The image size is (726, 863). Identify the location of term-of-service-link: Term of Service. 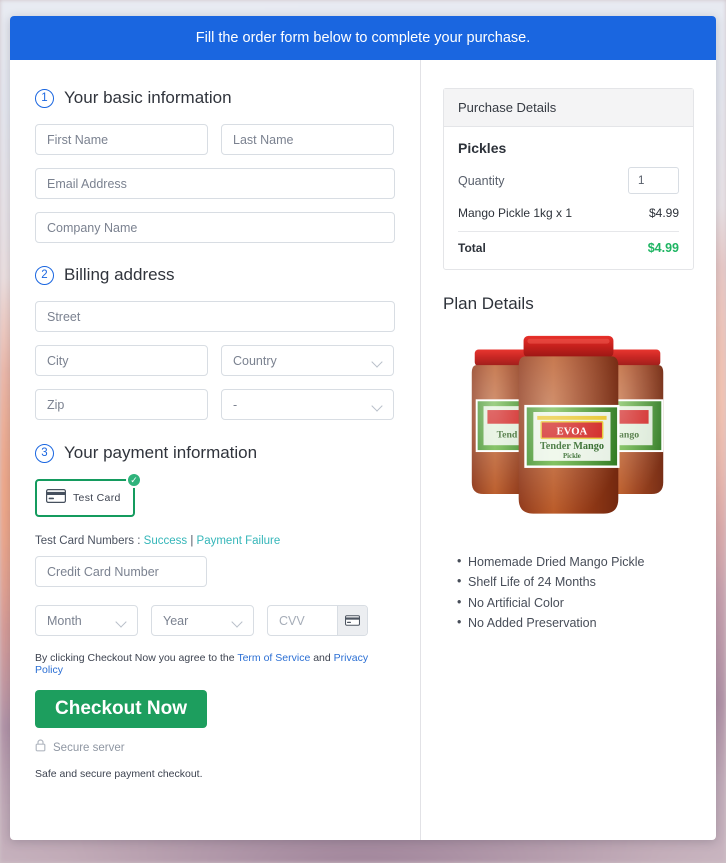
(273, 658).